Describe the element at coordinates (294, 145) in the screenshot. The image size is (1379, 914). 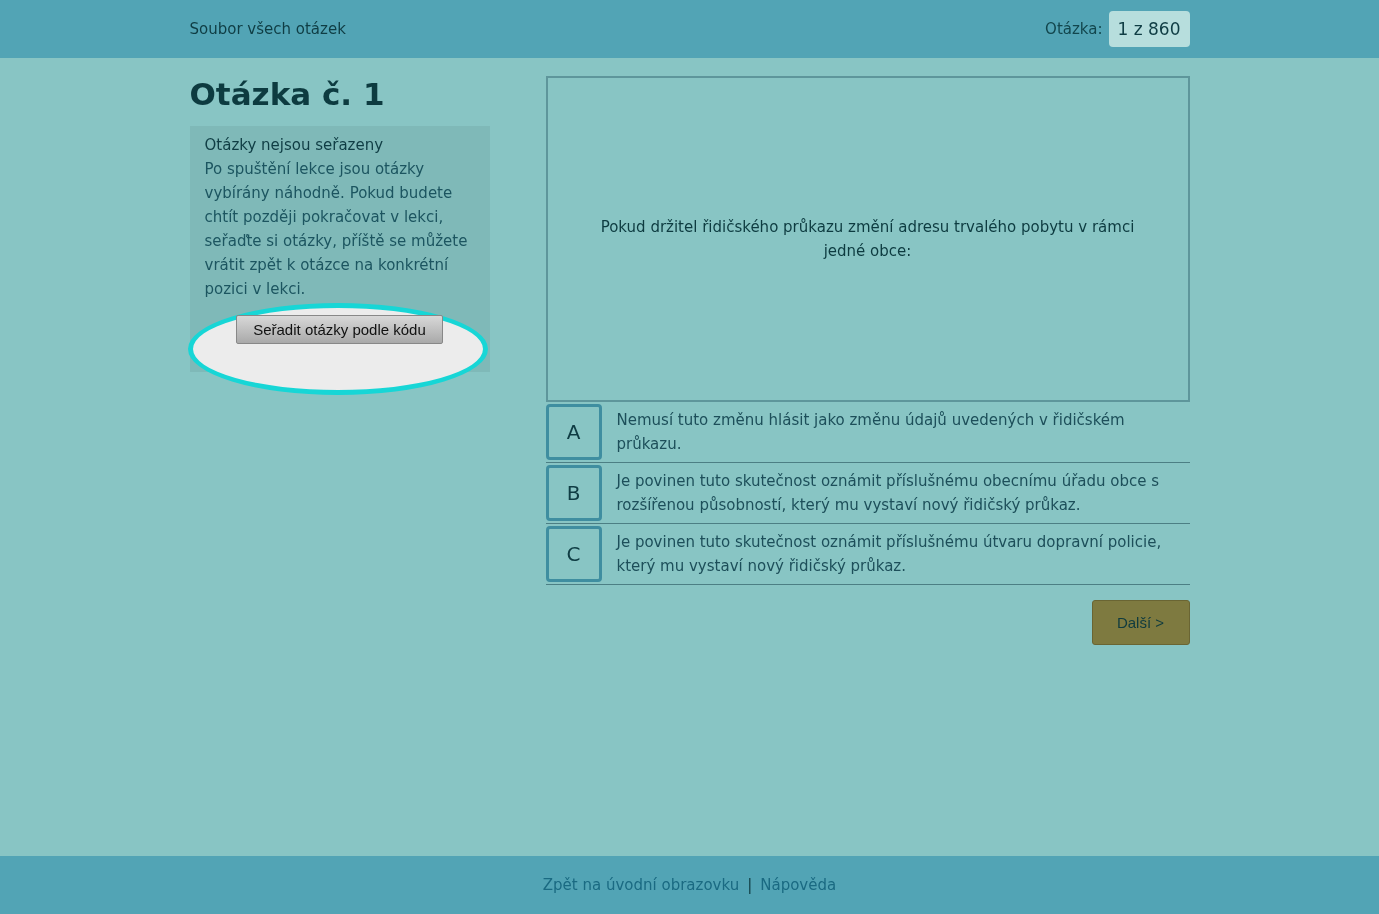
I see `info-title: Otázky nejsou seřazeny` at that location.